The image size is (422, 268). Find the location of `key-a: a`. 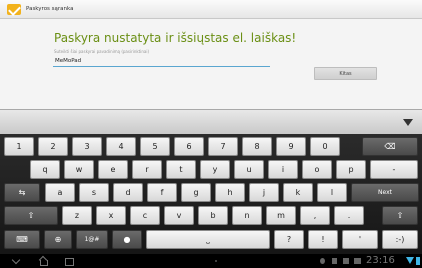

key-a: a is located at coordinates (60, 192).